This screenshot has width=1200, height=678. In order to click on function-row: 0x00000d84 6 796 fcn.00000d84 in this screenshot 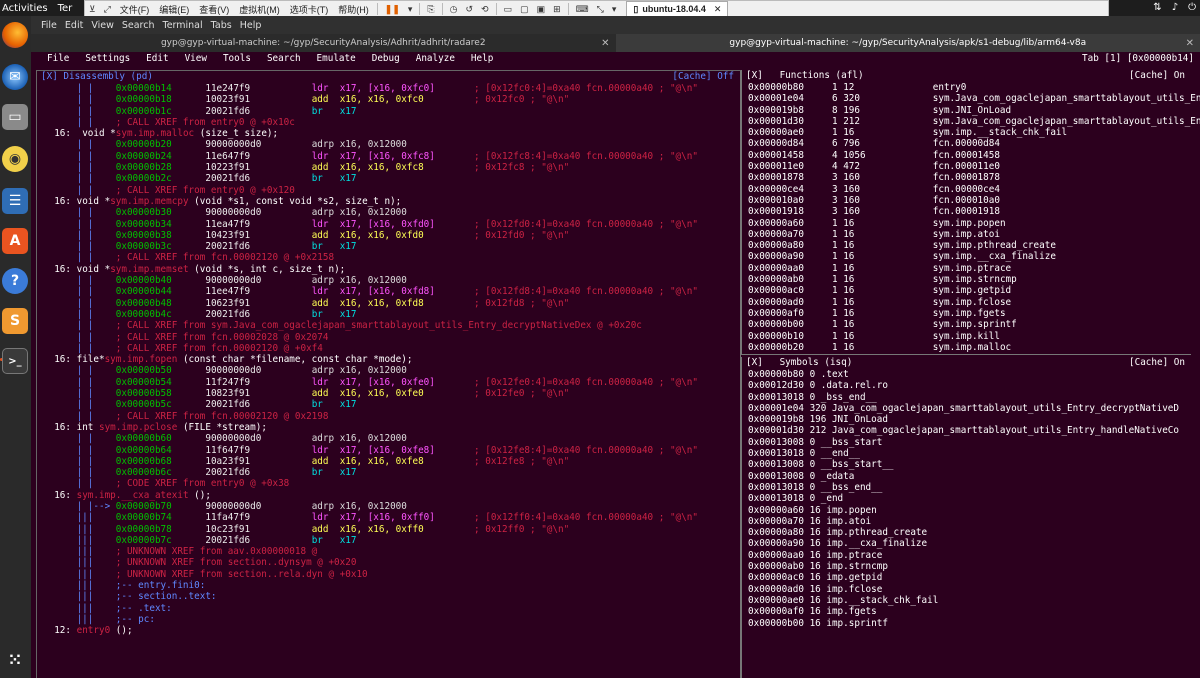, I will do `click(974, 143)`.